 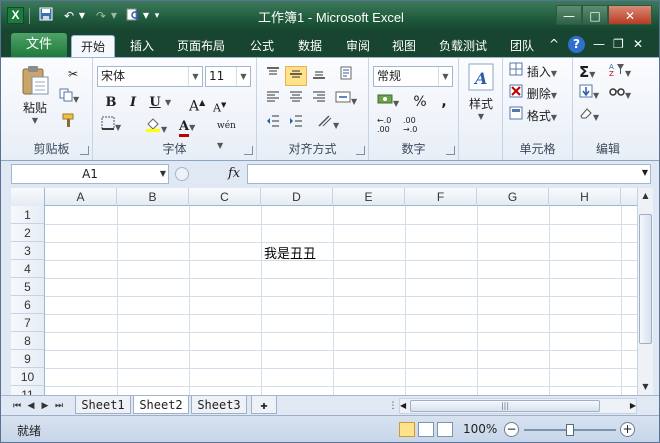 I want to click on close-button: ✕, so click(x=630, y=15).